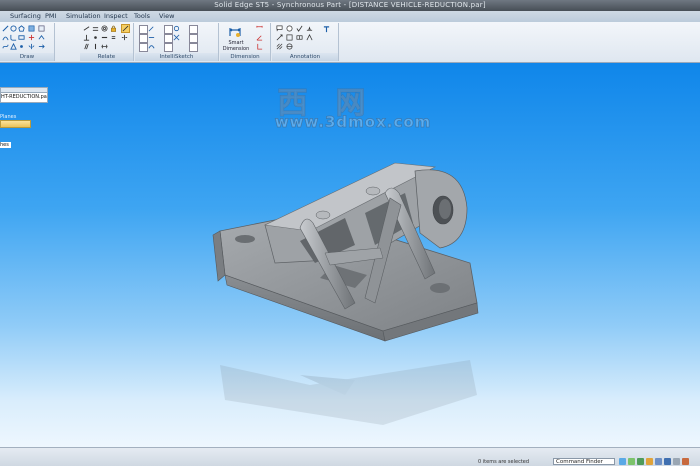 This screenshot has height=466, width=700. What do you see at coordinates (25, 16) in the screenshot?
I see `tab-surfacing: Surfacing` at bounding box center [25, 16].